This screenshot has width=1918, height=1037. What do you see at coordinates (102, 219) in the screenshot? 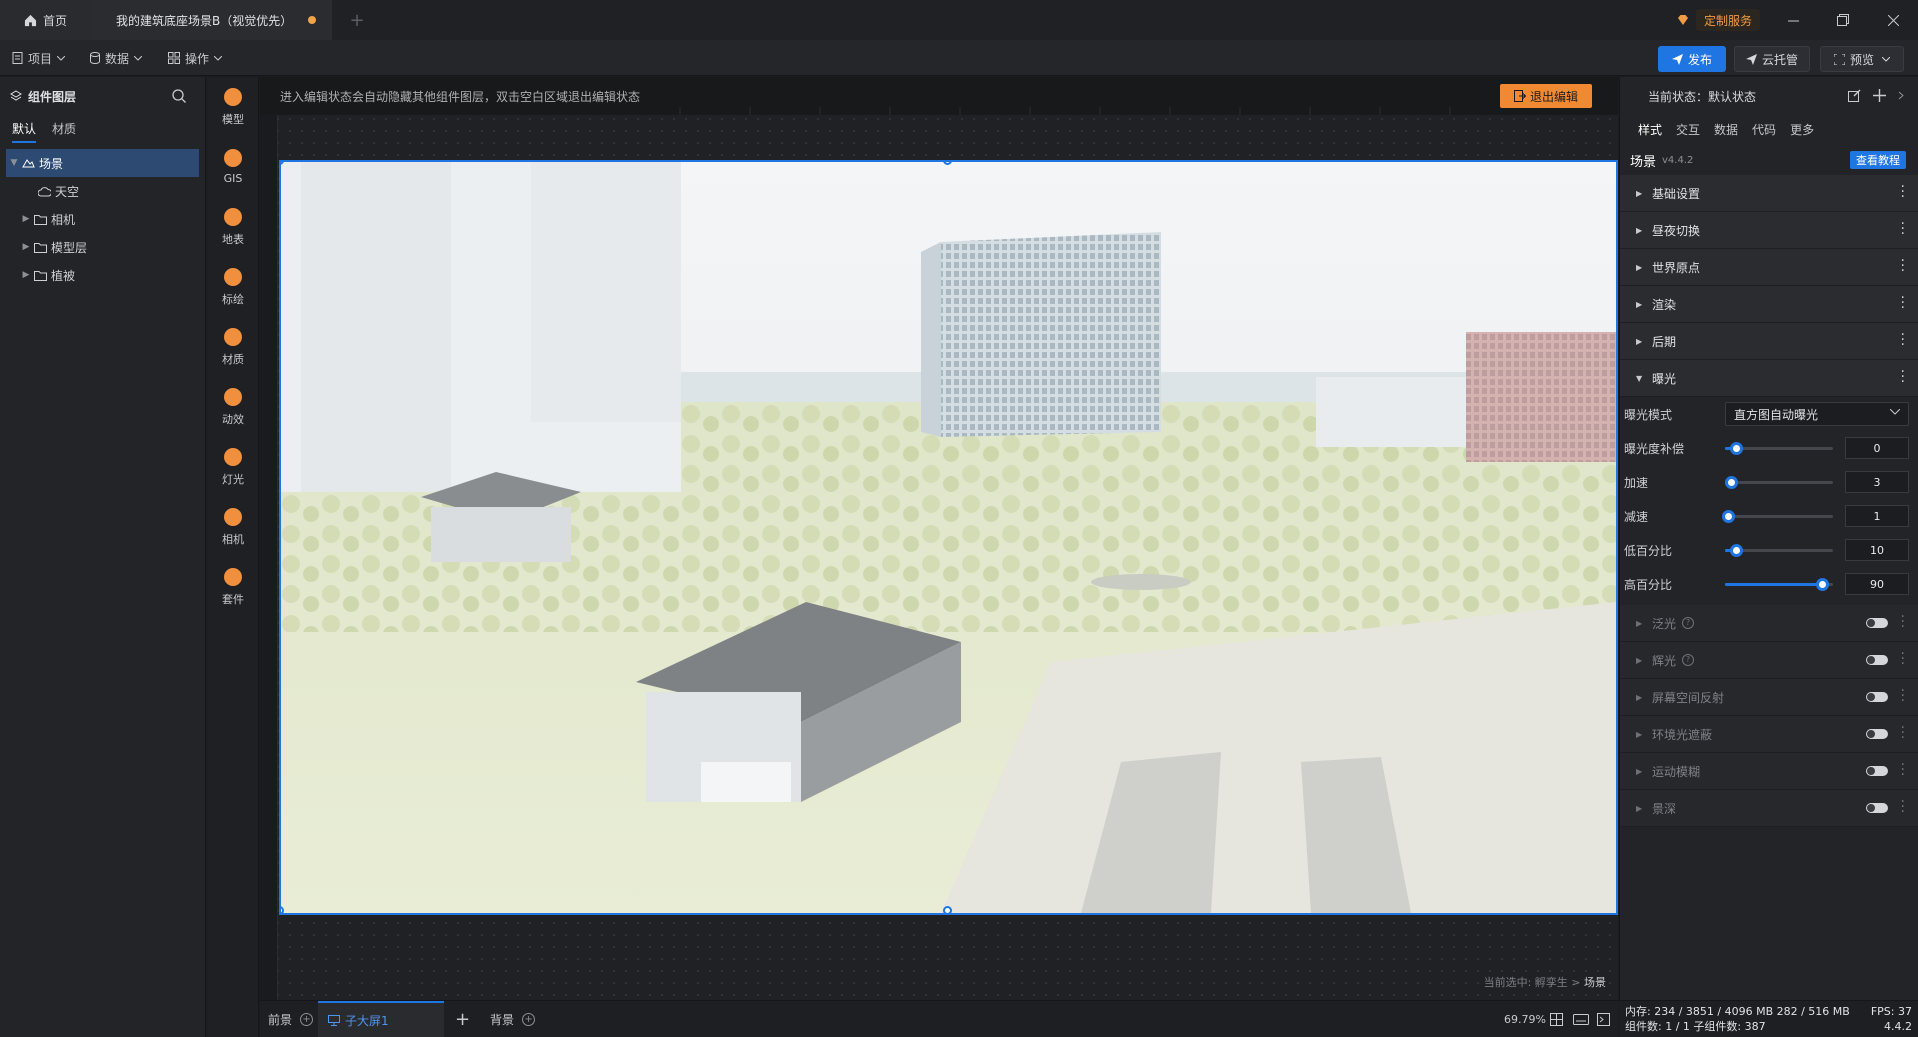
I see `tree-item-camera: ▶ 相机` at bounding box center [102, 219].